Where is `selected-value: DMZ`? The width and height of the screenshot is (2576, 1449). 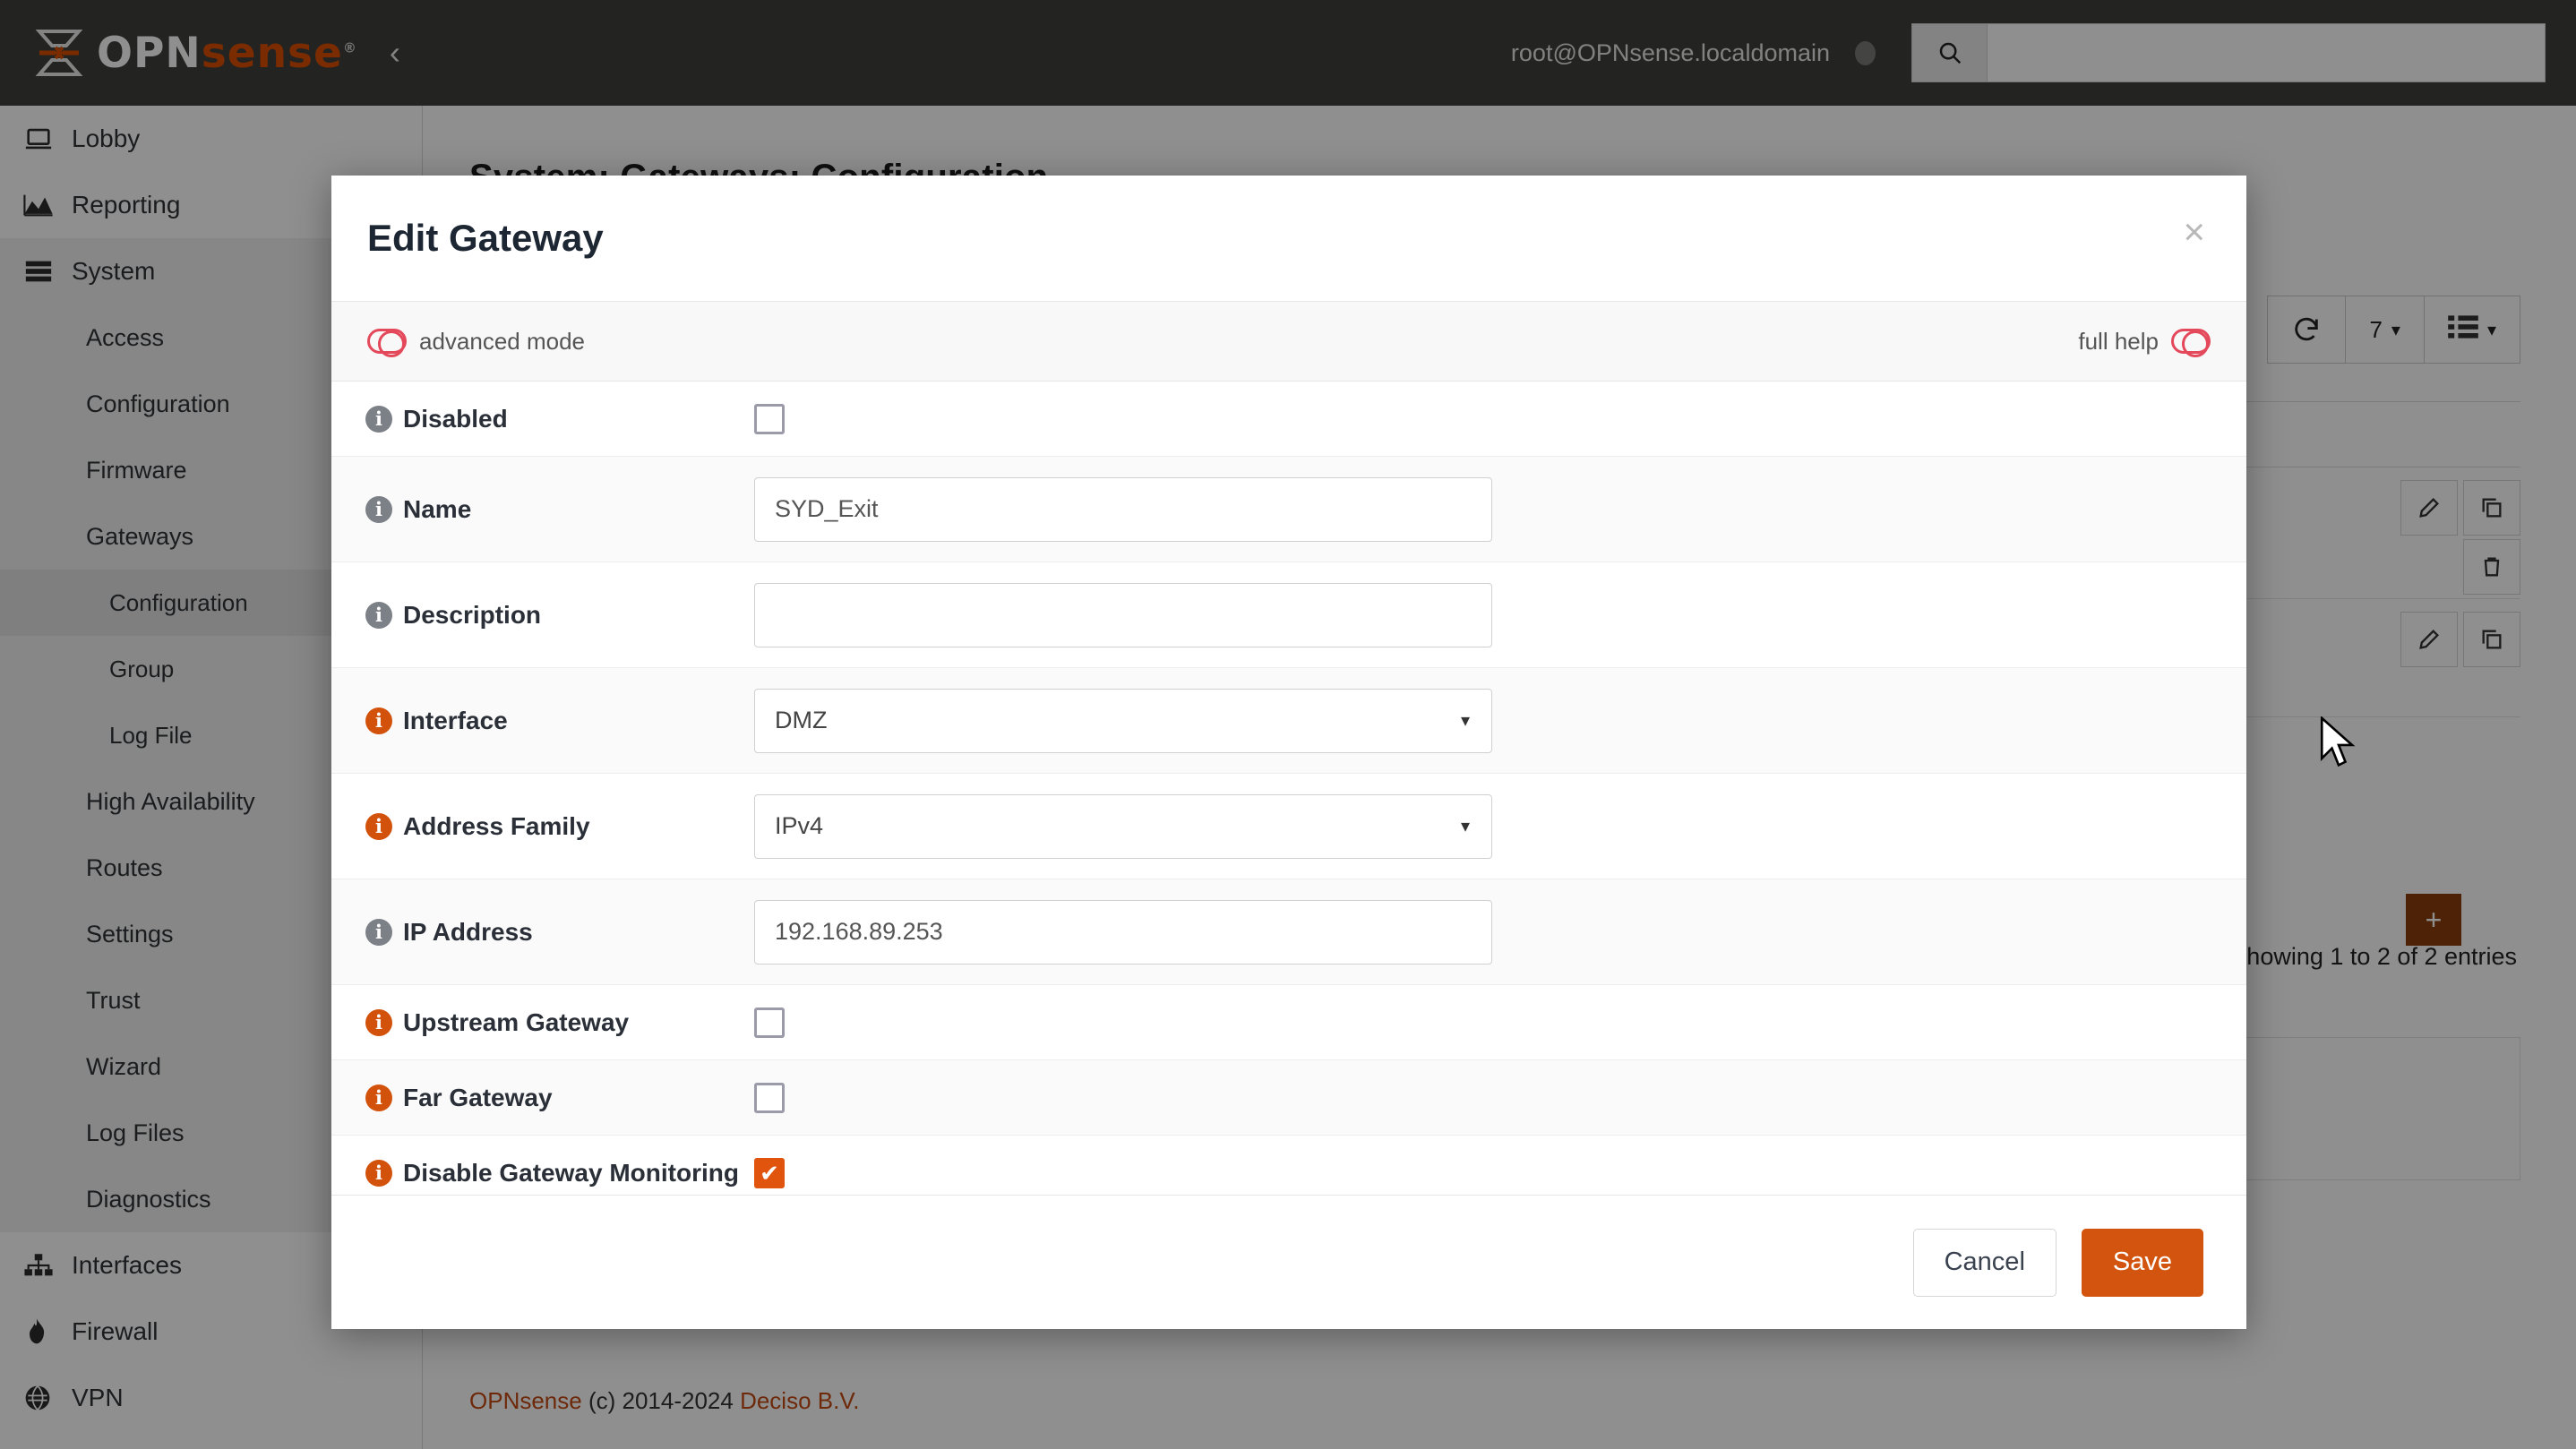 selected-value: DMZ is located at coordinates (801, 720).